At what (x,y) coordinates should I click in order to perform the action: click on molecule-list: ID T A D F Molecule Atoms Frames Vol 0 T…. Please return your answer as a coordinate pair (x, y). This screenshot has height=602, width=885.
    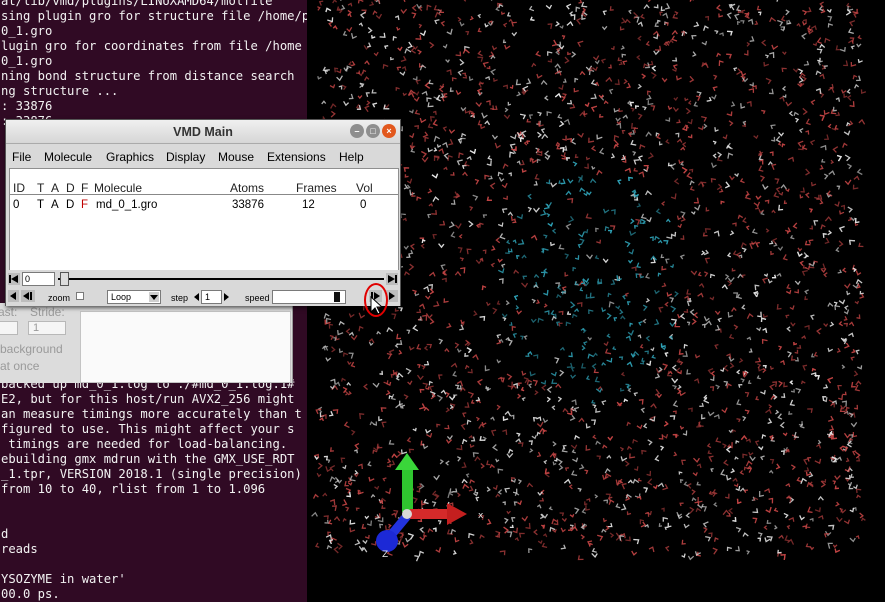
    Looking at the image, I should click on (204, 226).